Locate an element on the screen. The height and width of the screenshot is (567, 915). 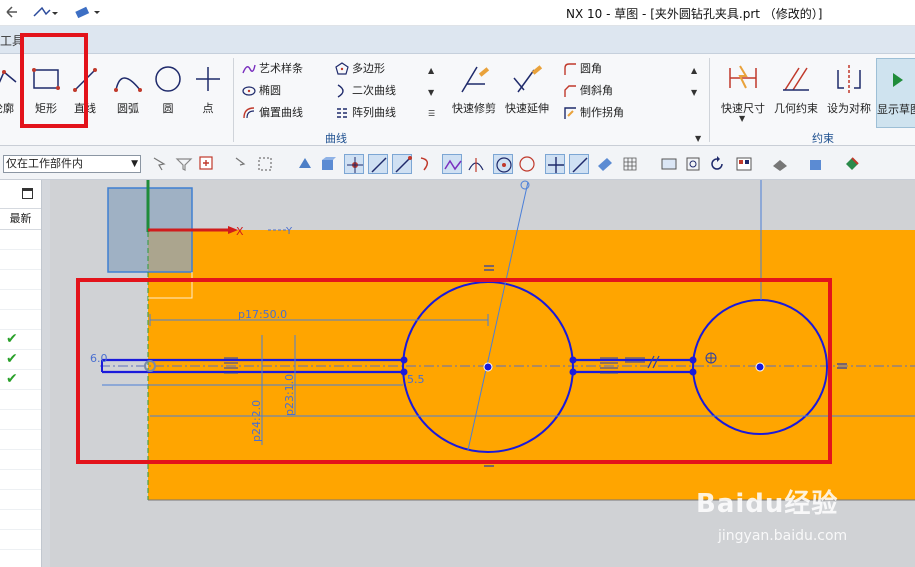
offset-curve-button: 偏置曲线 is located at coordinates (272, 113).